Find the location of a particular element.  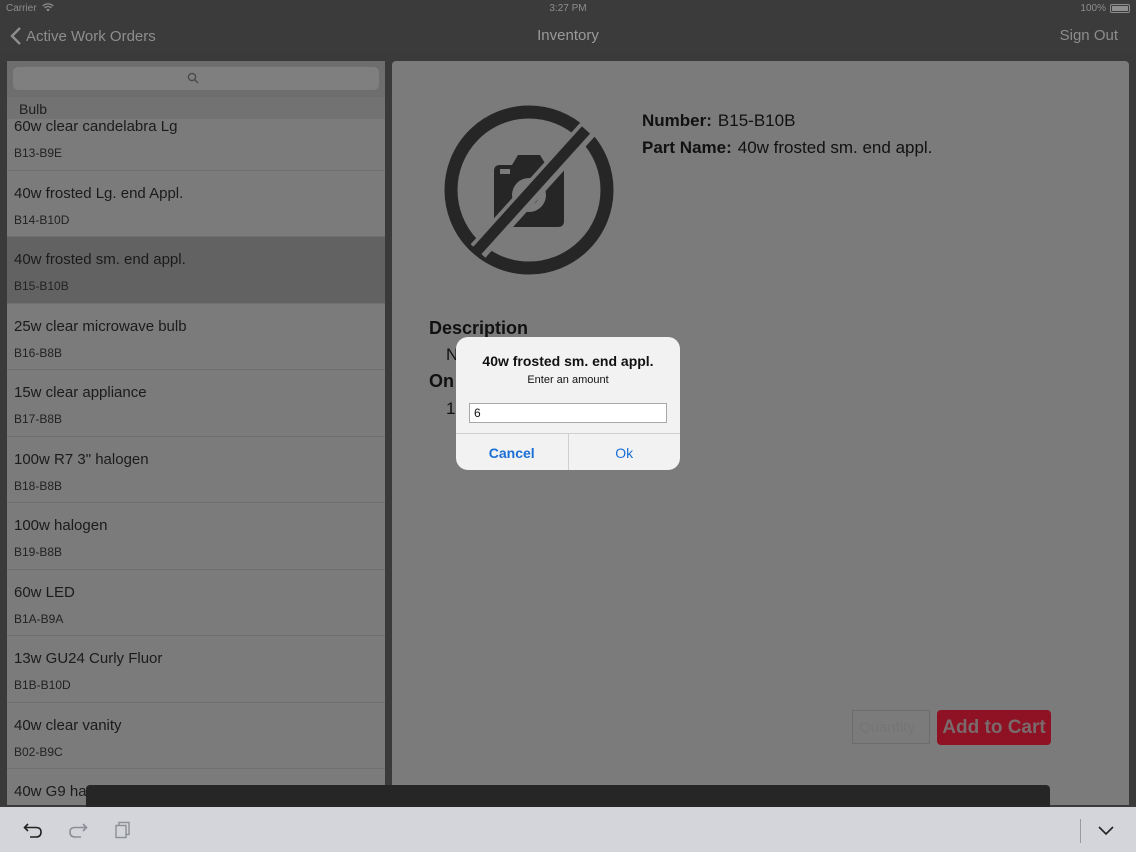

page-title: Inventory is located at coordinates (568, 35).